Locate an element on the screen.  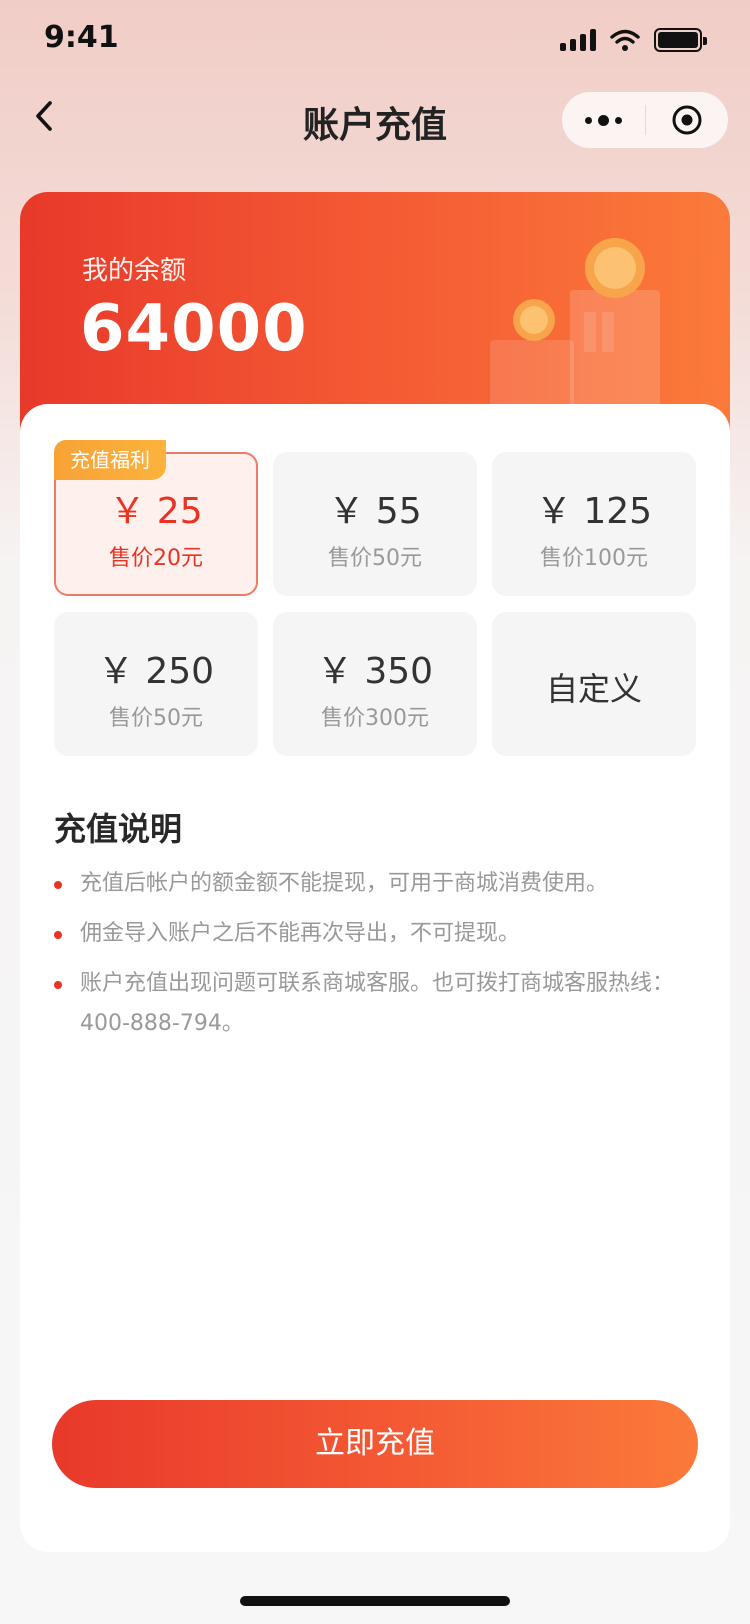
option-amount: ￥ 125 is located at coordinates (594, 511).